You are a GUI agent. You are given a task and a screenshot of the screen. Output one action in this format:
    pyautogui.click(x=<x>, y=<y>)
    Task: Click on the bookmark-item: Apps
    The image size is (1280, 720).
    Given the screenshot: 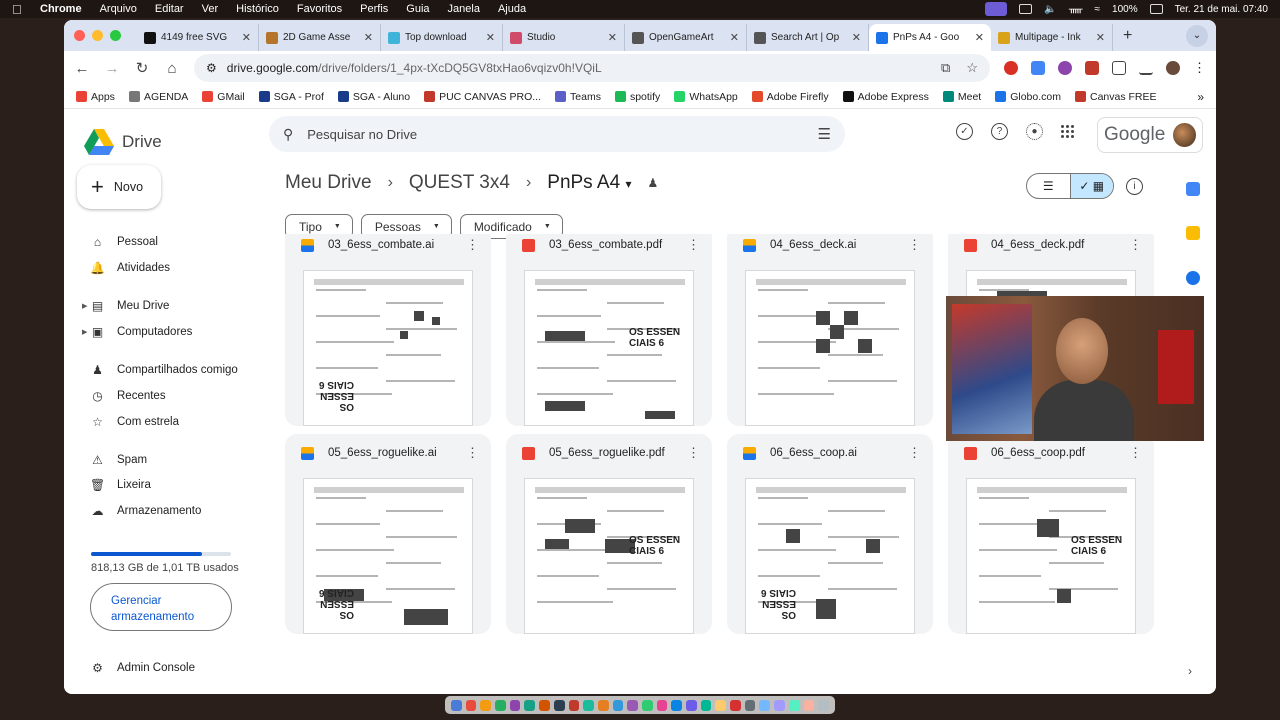 What is the action you would take?
    pyautogui.click(x=95, y=97)
    